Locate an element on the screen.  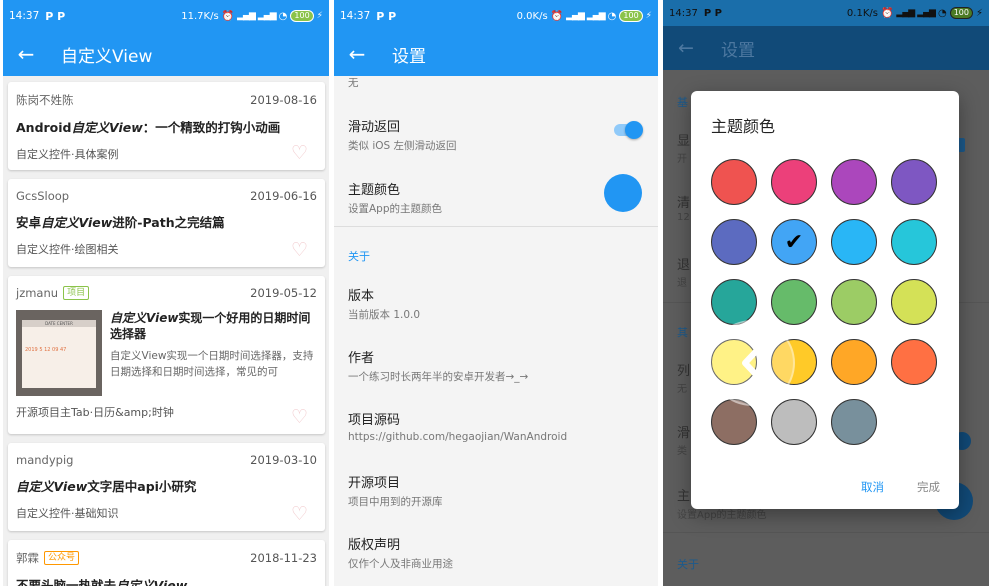
toolbar: ← 设置 is located at coordinates (826, 48).